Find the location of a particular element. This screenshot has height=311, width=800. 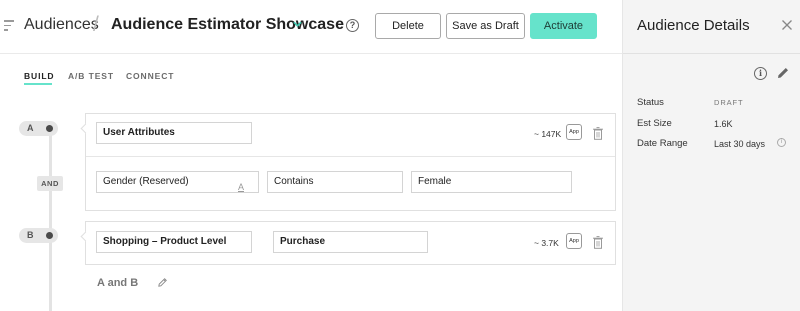

menu-icon is located at coordinates (9, 25).